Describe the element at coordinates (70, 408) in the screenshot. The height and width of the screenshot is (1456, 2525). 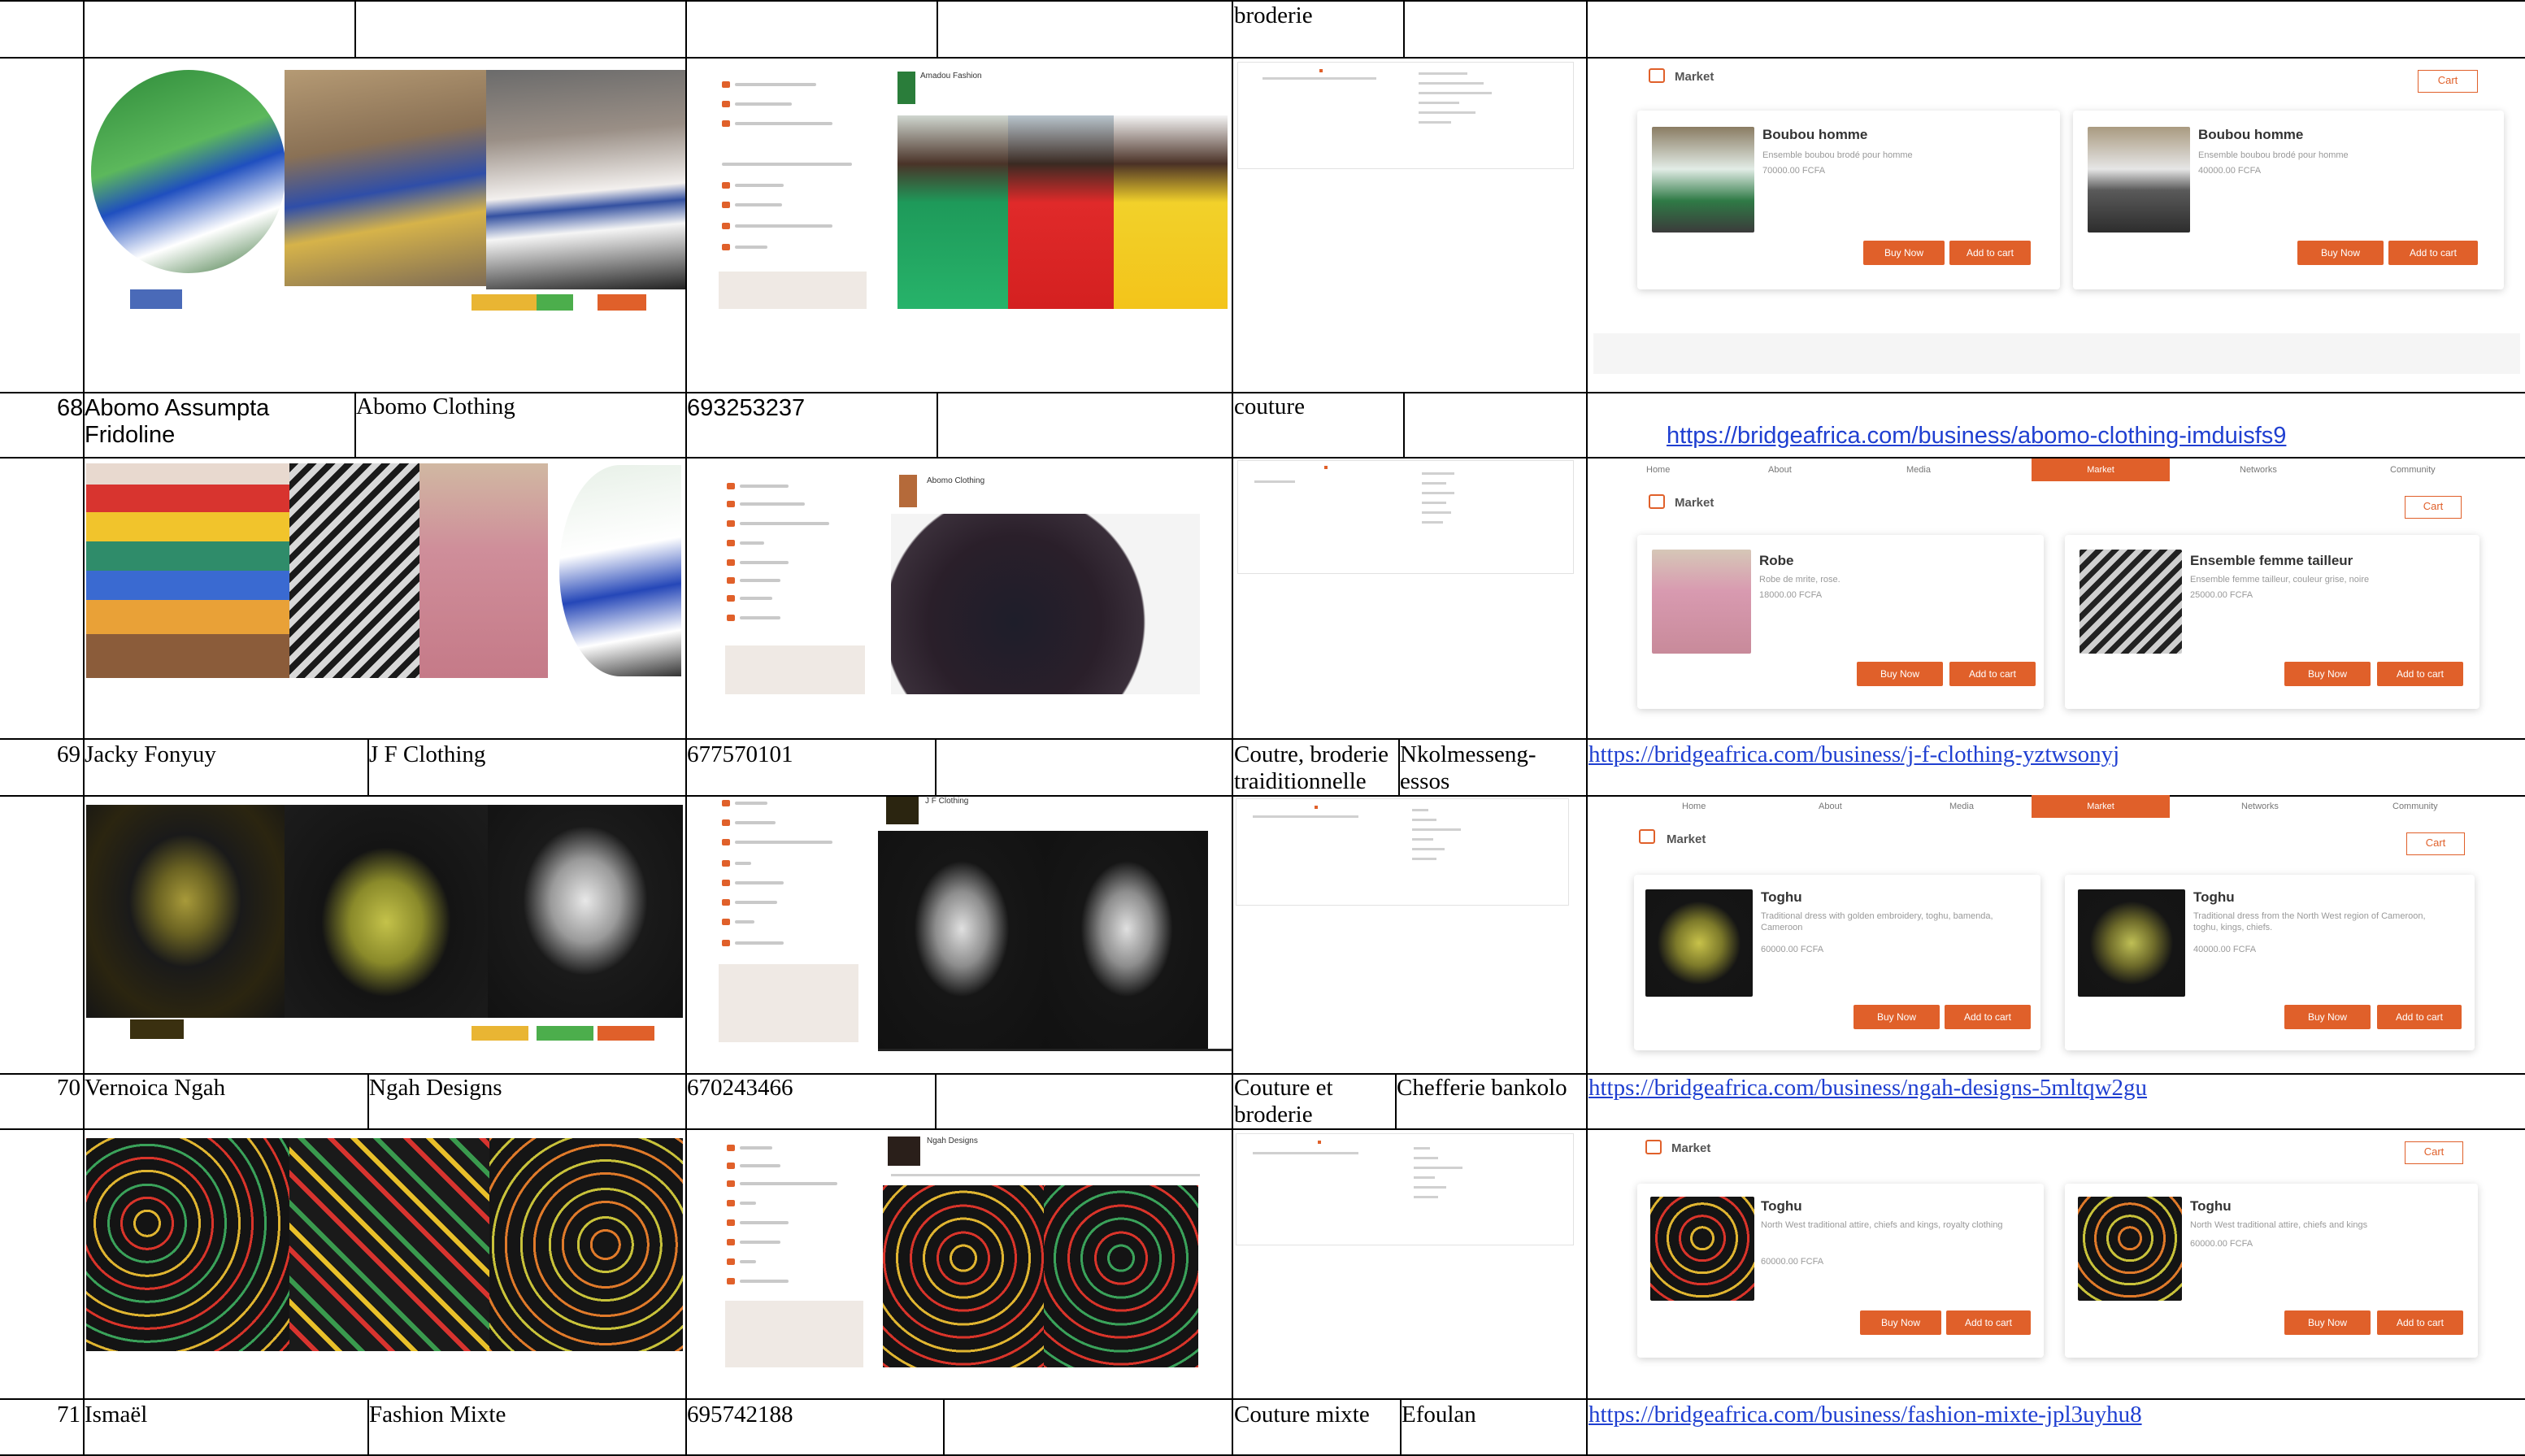
I see `row-number: 68` at that location.